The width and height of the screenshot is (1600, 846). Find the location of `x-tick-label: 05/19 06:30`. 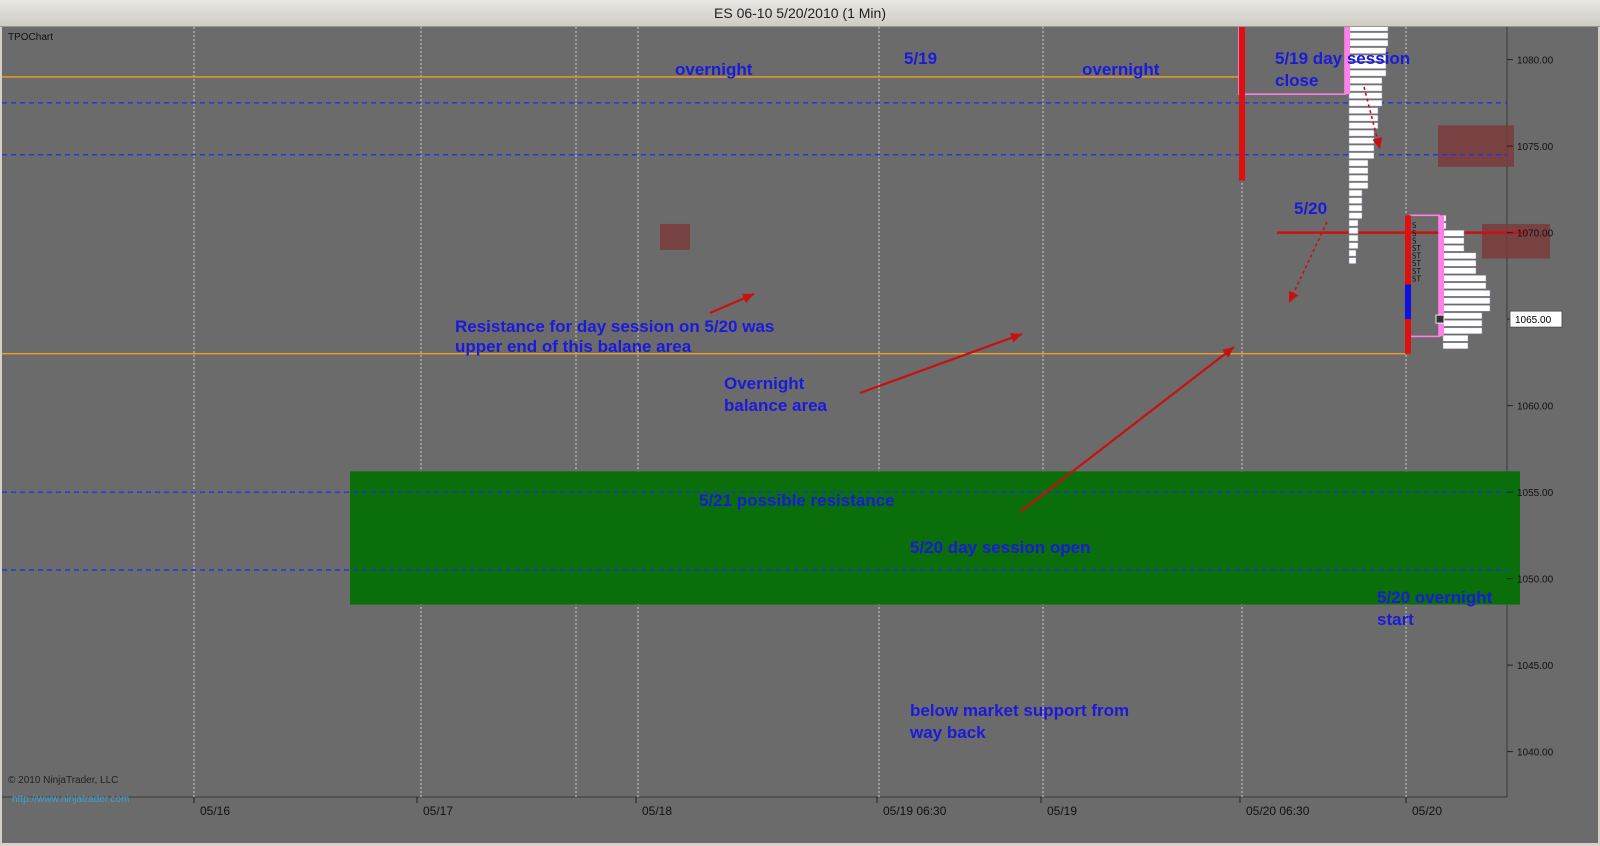

x-tick-label: 05/19 06:30 is located at coordinates (915, 811).